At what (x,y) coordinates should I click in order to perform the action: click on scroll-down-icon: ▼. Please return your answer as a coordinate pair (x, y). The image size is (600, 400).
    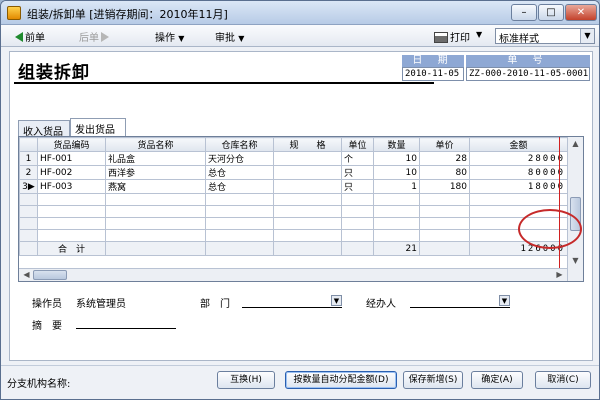
    Looking at the image, I should click on (575, 261).